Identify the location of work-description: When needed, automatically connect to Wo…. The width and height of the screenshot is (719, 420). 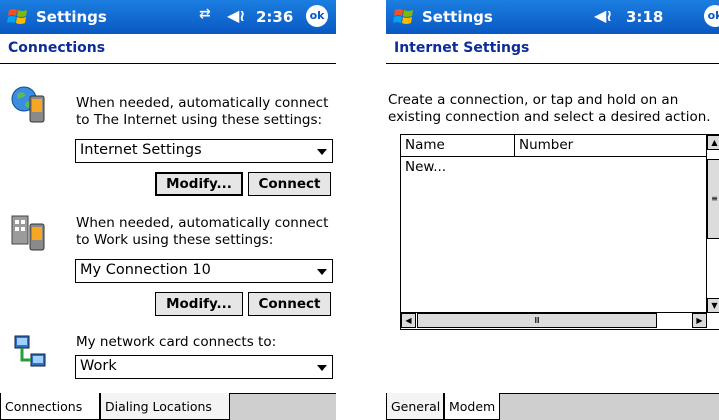
(202, 231).